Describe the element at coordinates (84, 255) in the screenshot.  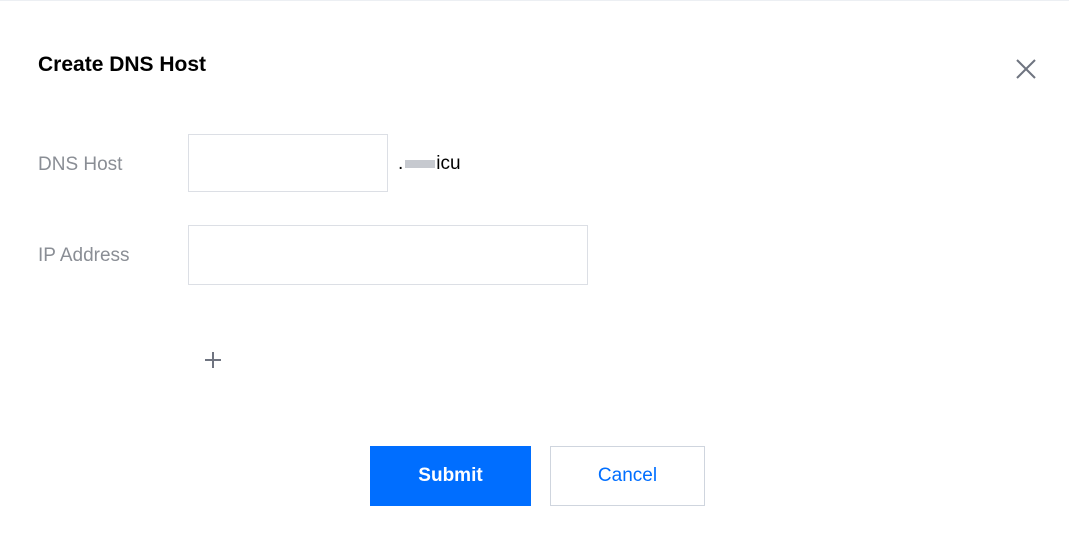
I see `ip-address-label: IP Address` at that location.